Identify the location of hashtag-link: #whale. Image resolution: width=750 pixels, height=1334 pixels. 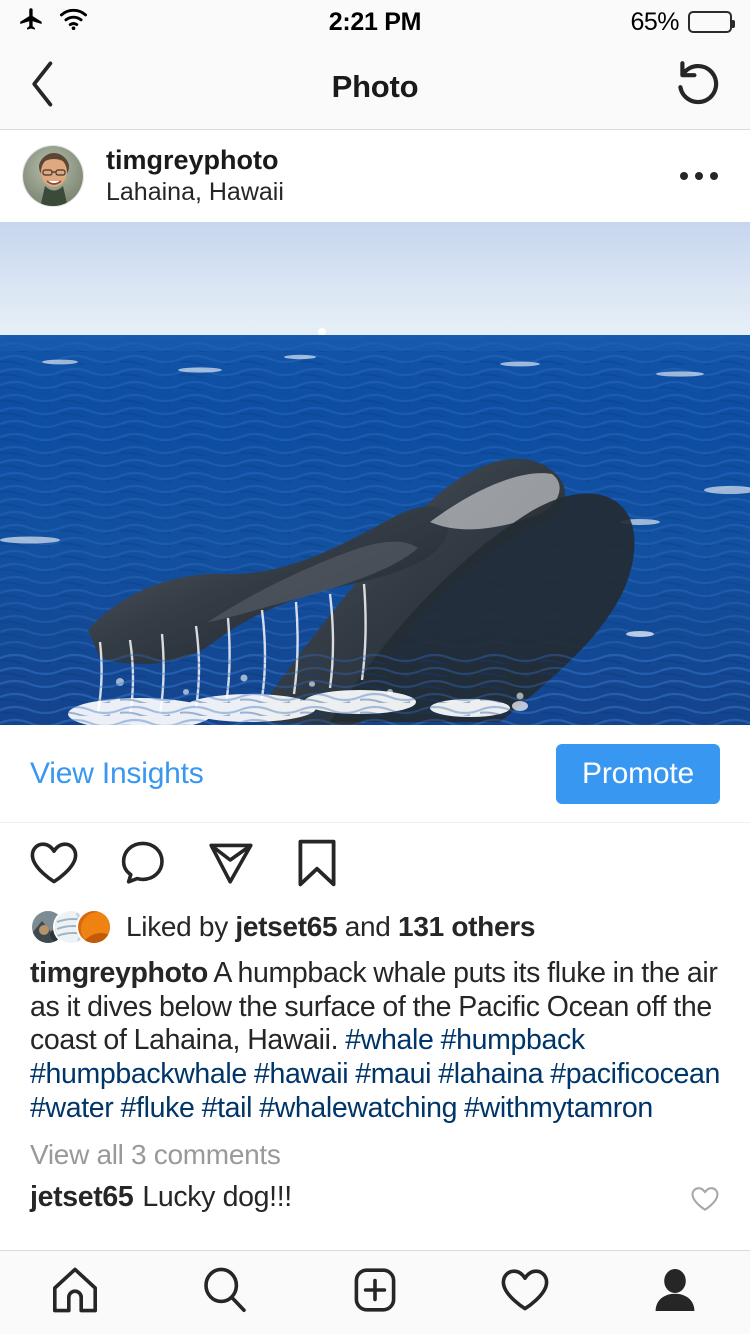
(389, 1040).